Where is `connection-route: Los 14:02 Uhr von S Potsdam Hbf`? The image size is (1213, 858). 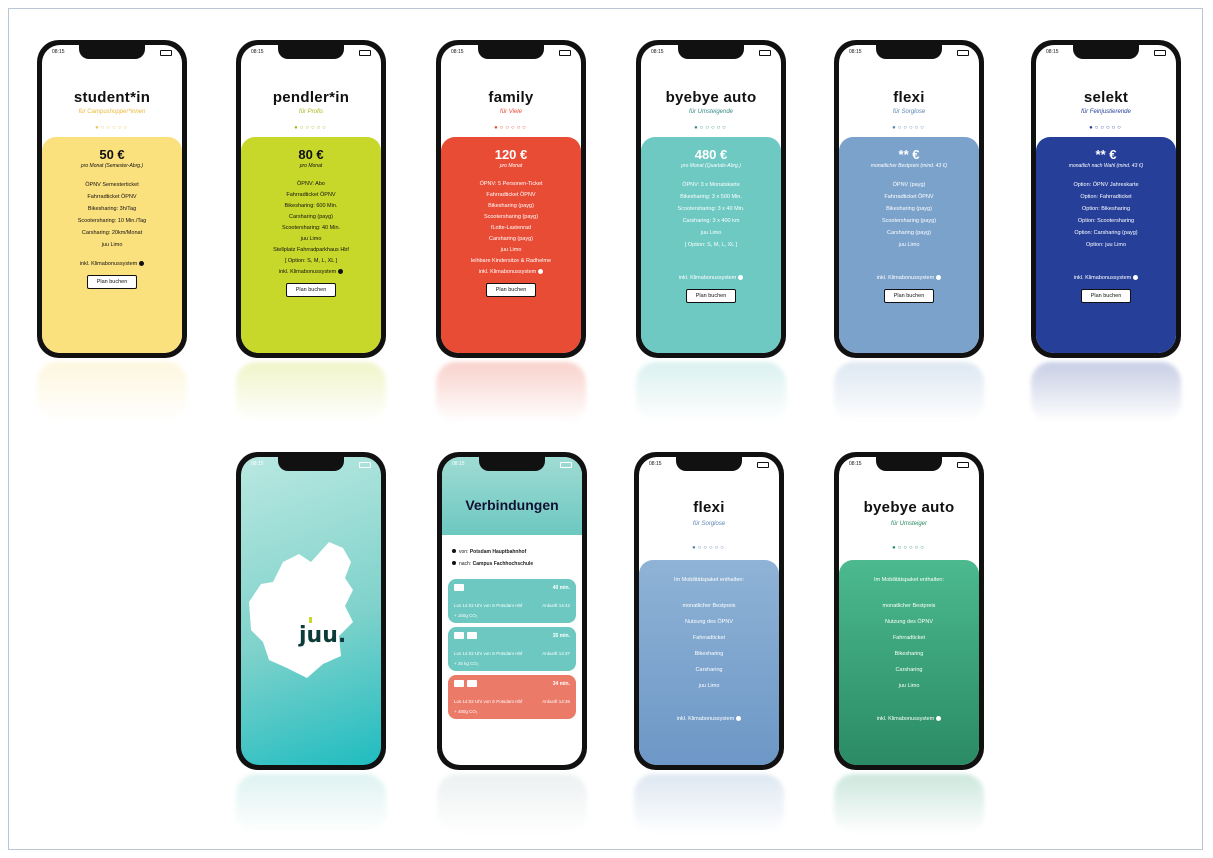
connection-route: Los 14:02 Uhr von S Potsdam Hbf is located at coordinates (488, 701).